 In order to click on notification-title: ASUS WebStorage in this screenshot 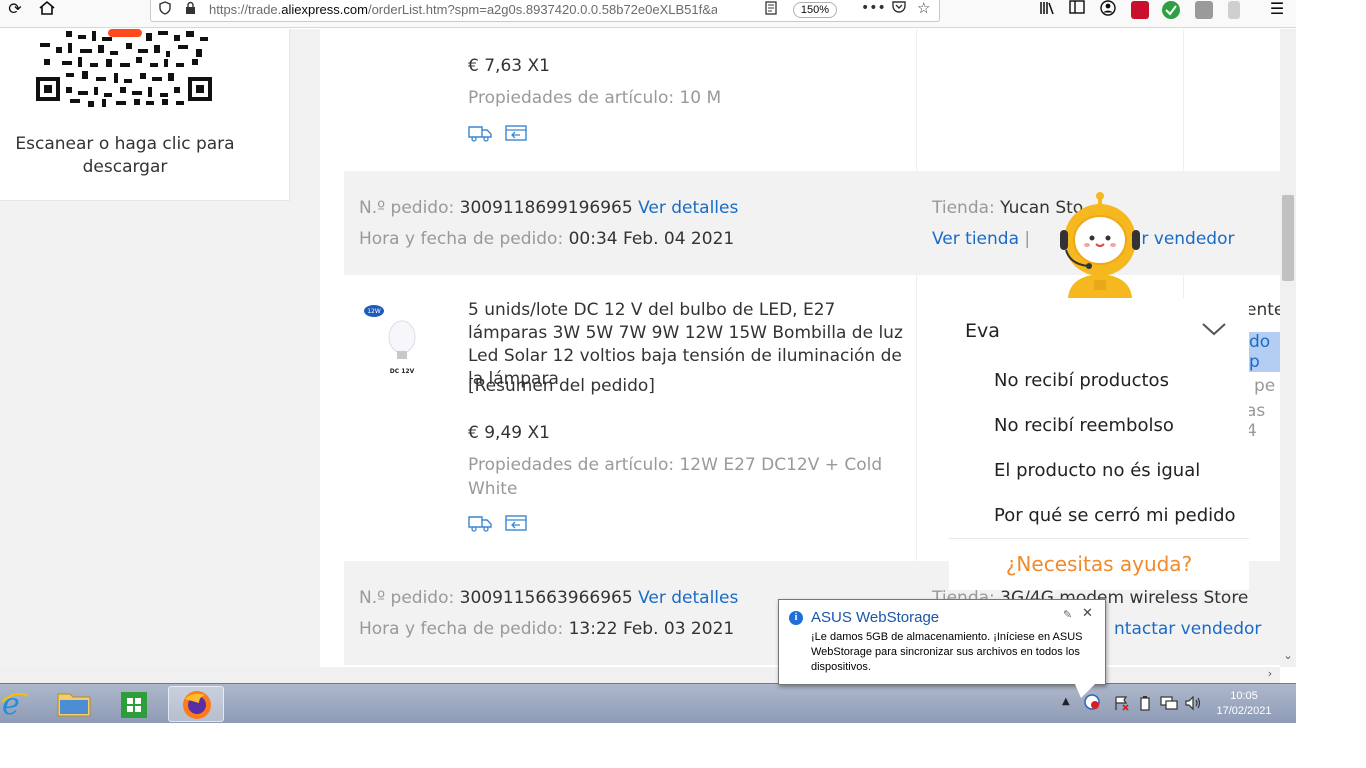, I will do `click(875, 617)`.